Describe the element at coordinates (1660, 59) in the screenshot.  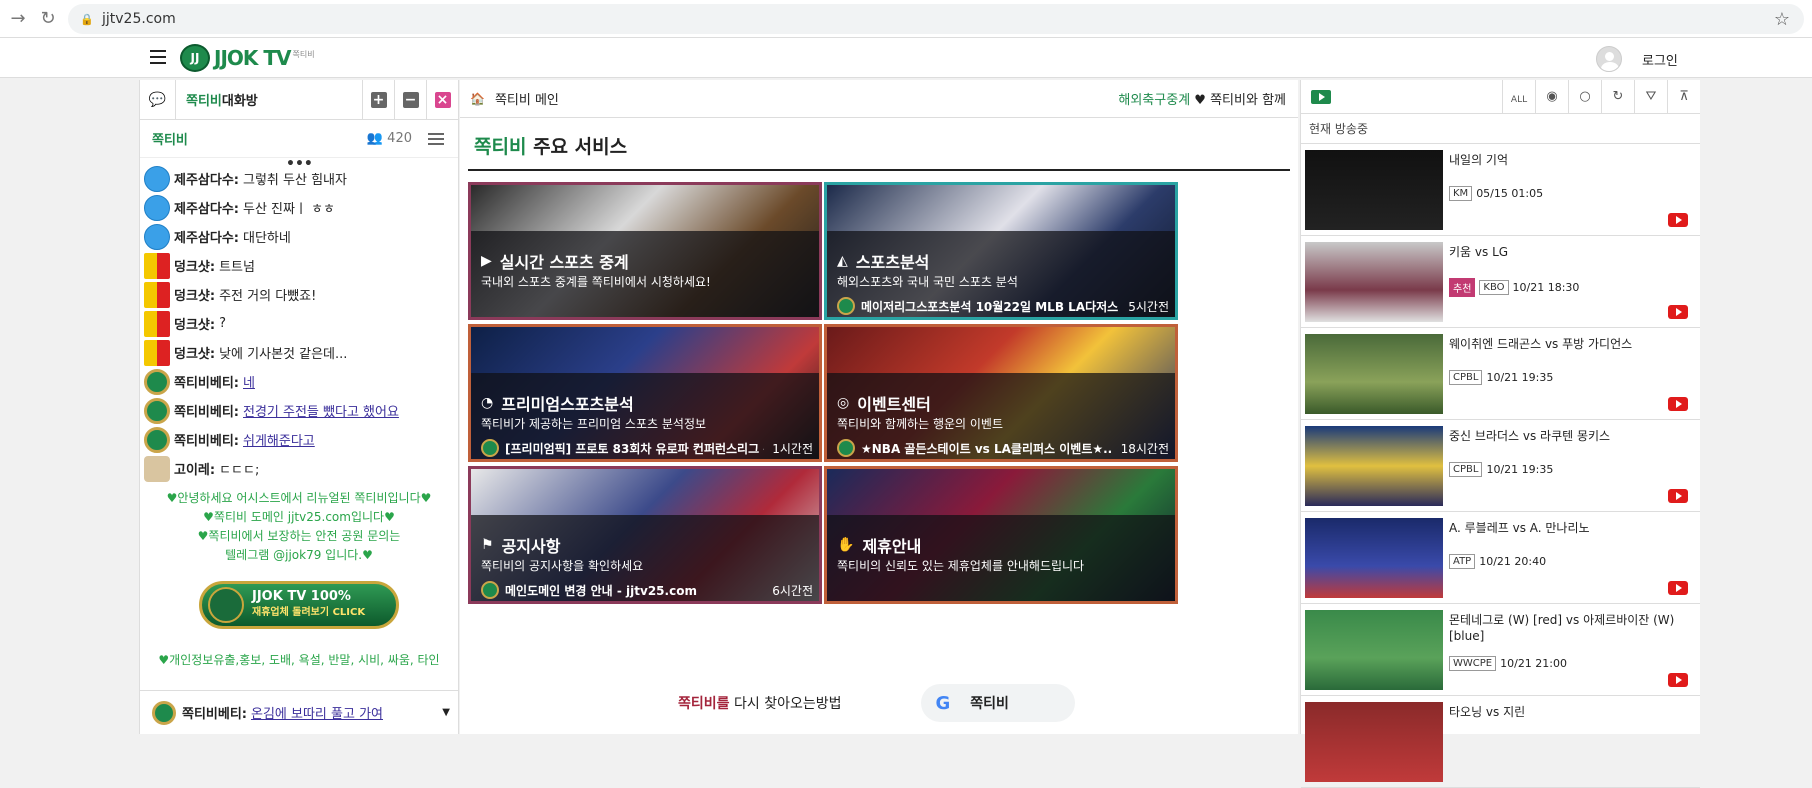
I see `login-link: 로그인` at that location.